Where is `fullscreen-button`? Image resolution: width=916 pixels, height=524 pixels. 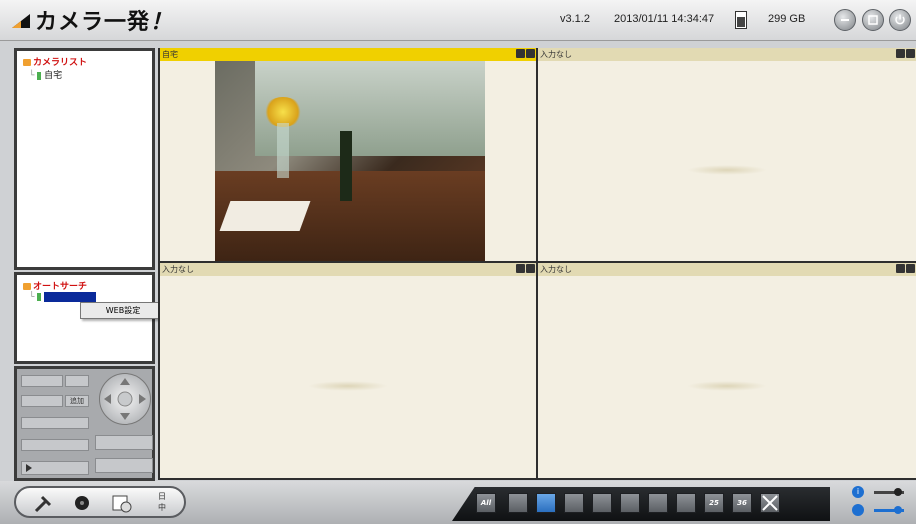
fullscreen-button is located at coordinates (770, 503).